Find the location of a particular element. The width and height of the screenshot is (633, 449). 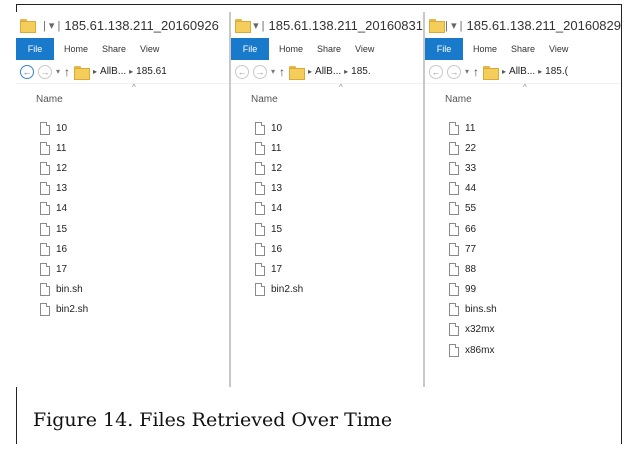

file-name: 13 is located at coordinates (277, 189).